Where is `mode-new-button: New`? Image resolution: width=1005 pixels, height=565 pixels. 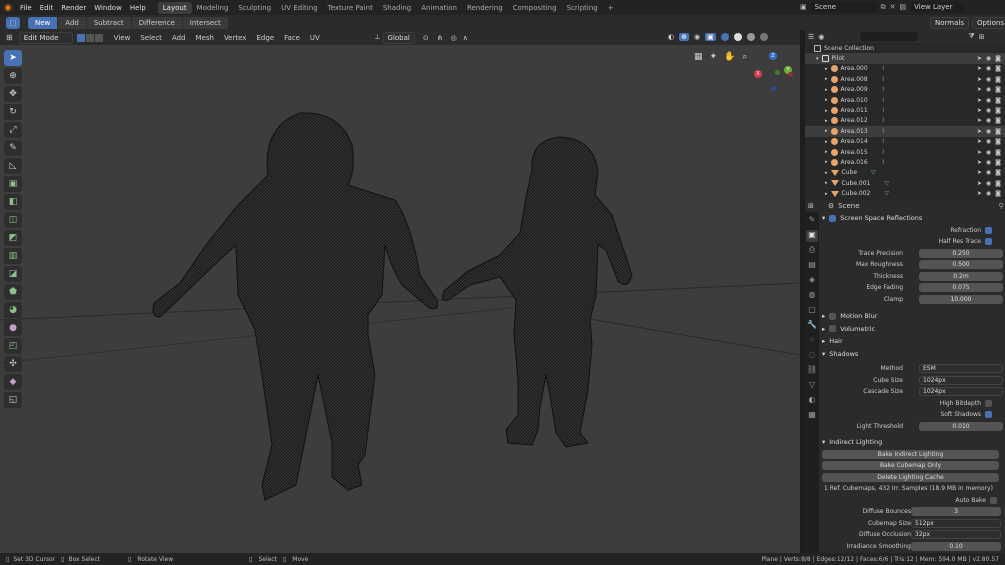 mode-new-button: New is located at coordinates (43, 22).